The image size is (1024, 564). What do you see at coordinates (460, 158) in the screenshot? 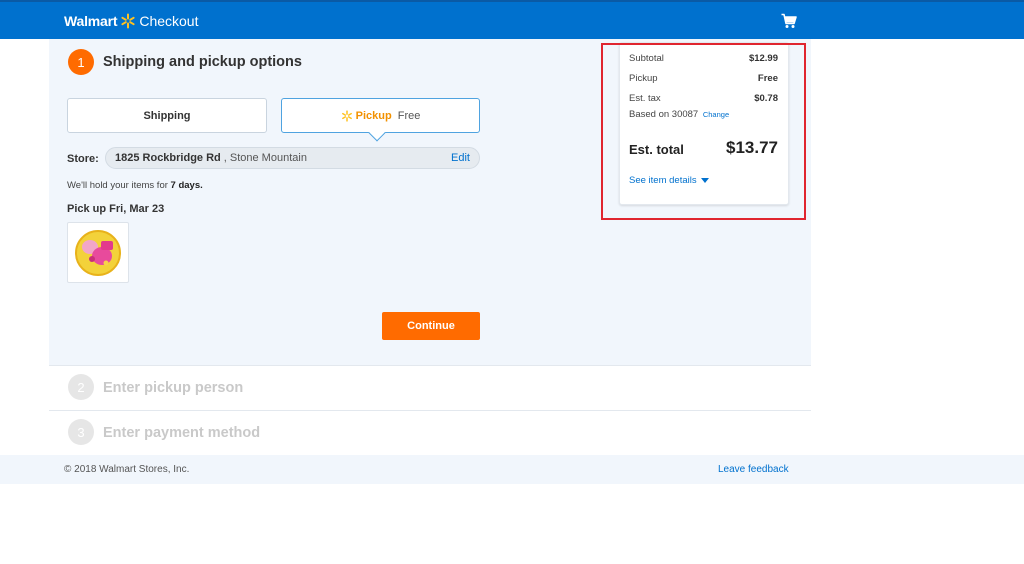
I see `edit-store-link: Edit` at bounding box center [460, 158].